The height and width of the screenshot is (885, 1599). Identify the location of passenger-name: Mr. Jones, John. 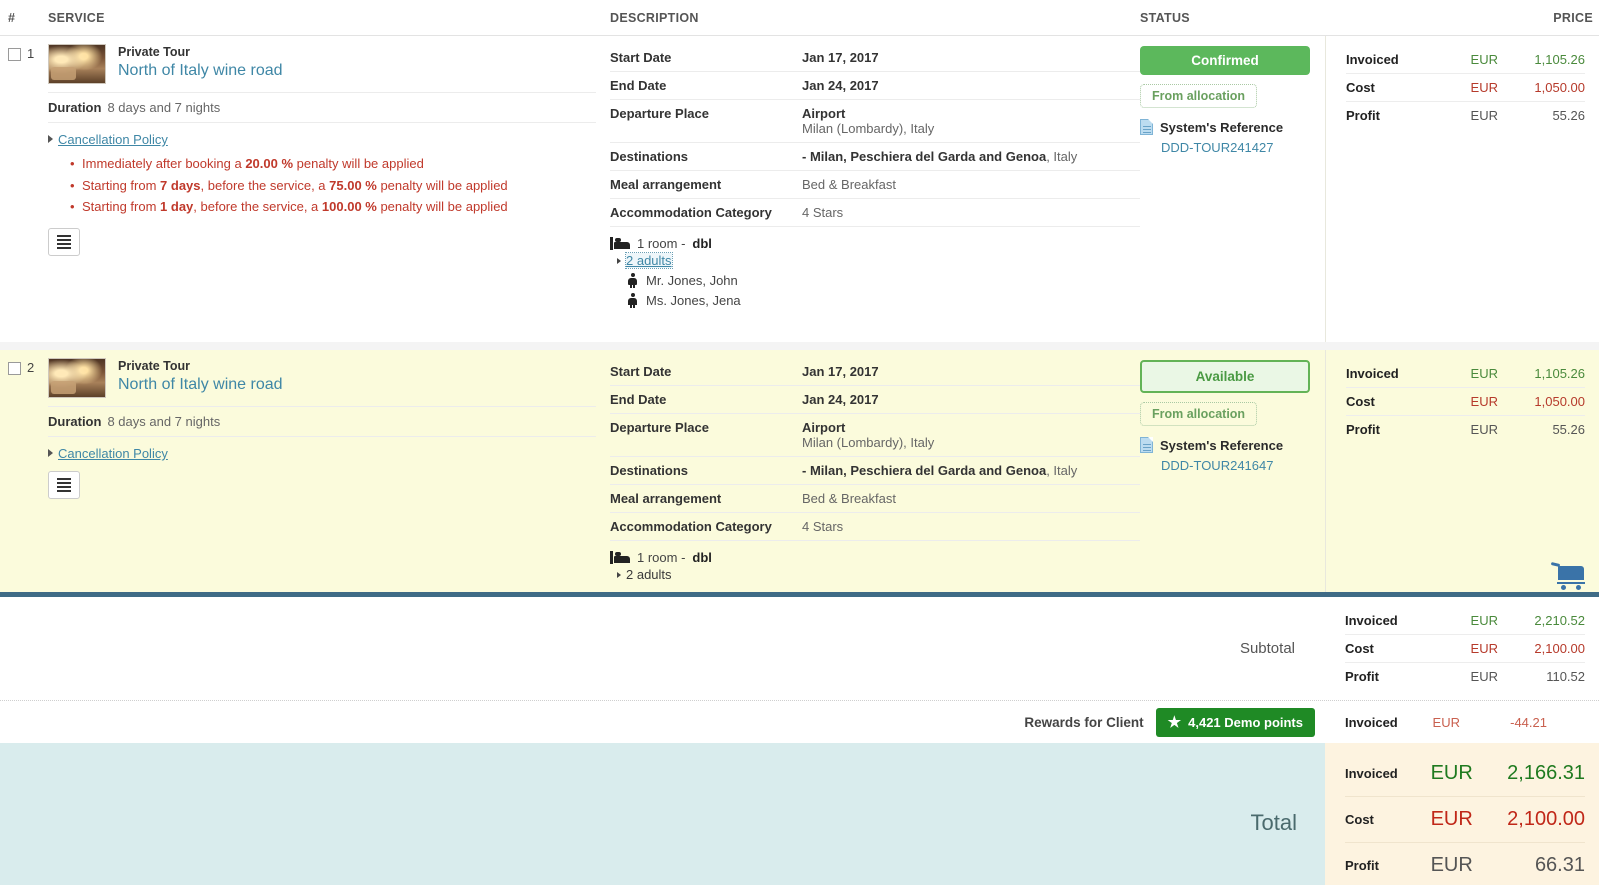
(692, 280).